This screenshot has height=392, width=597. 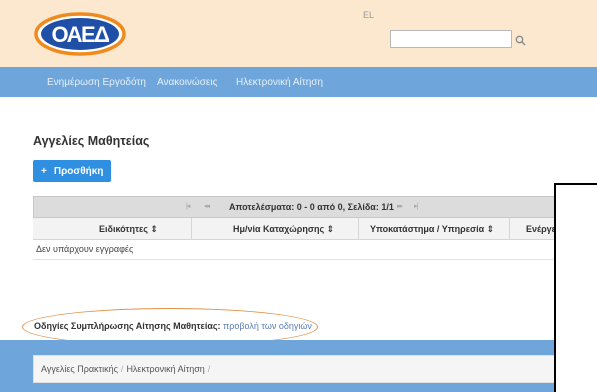 I want to click on next-page-button: ▸▸, so click(x=400, y=206).